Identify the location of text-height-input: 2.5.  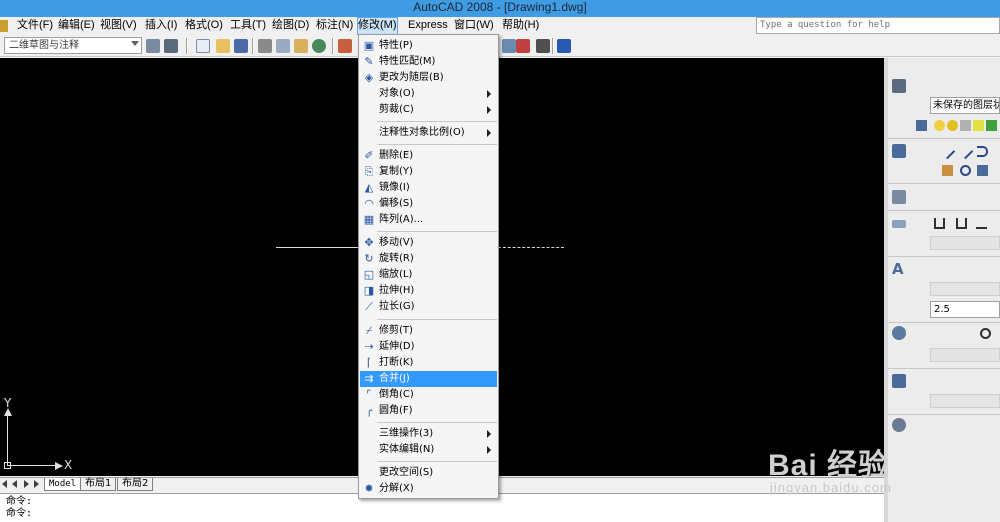
(965, 309).